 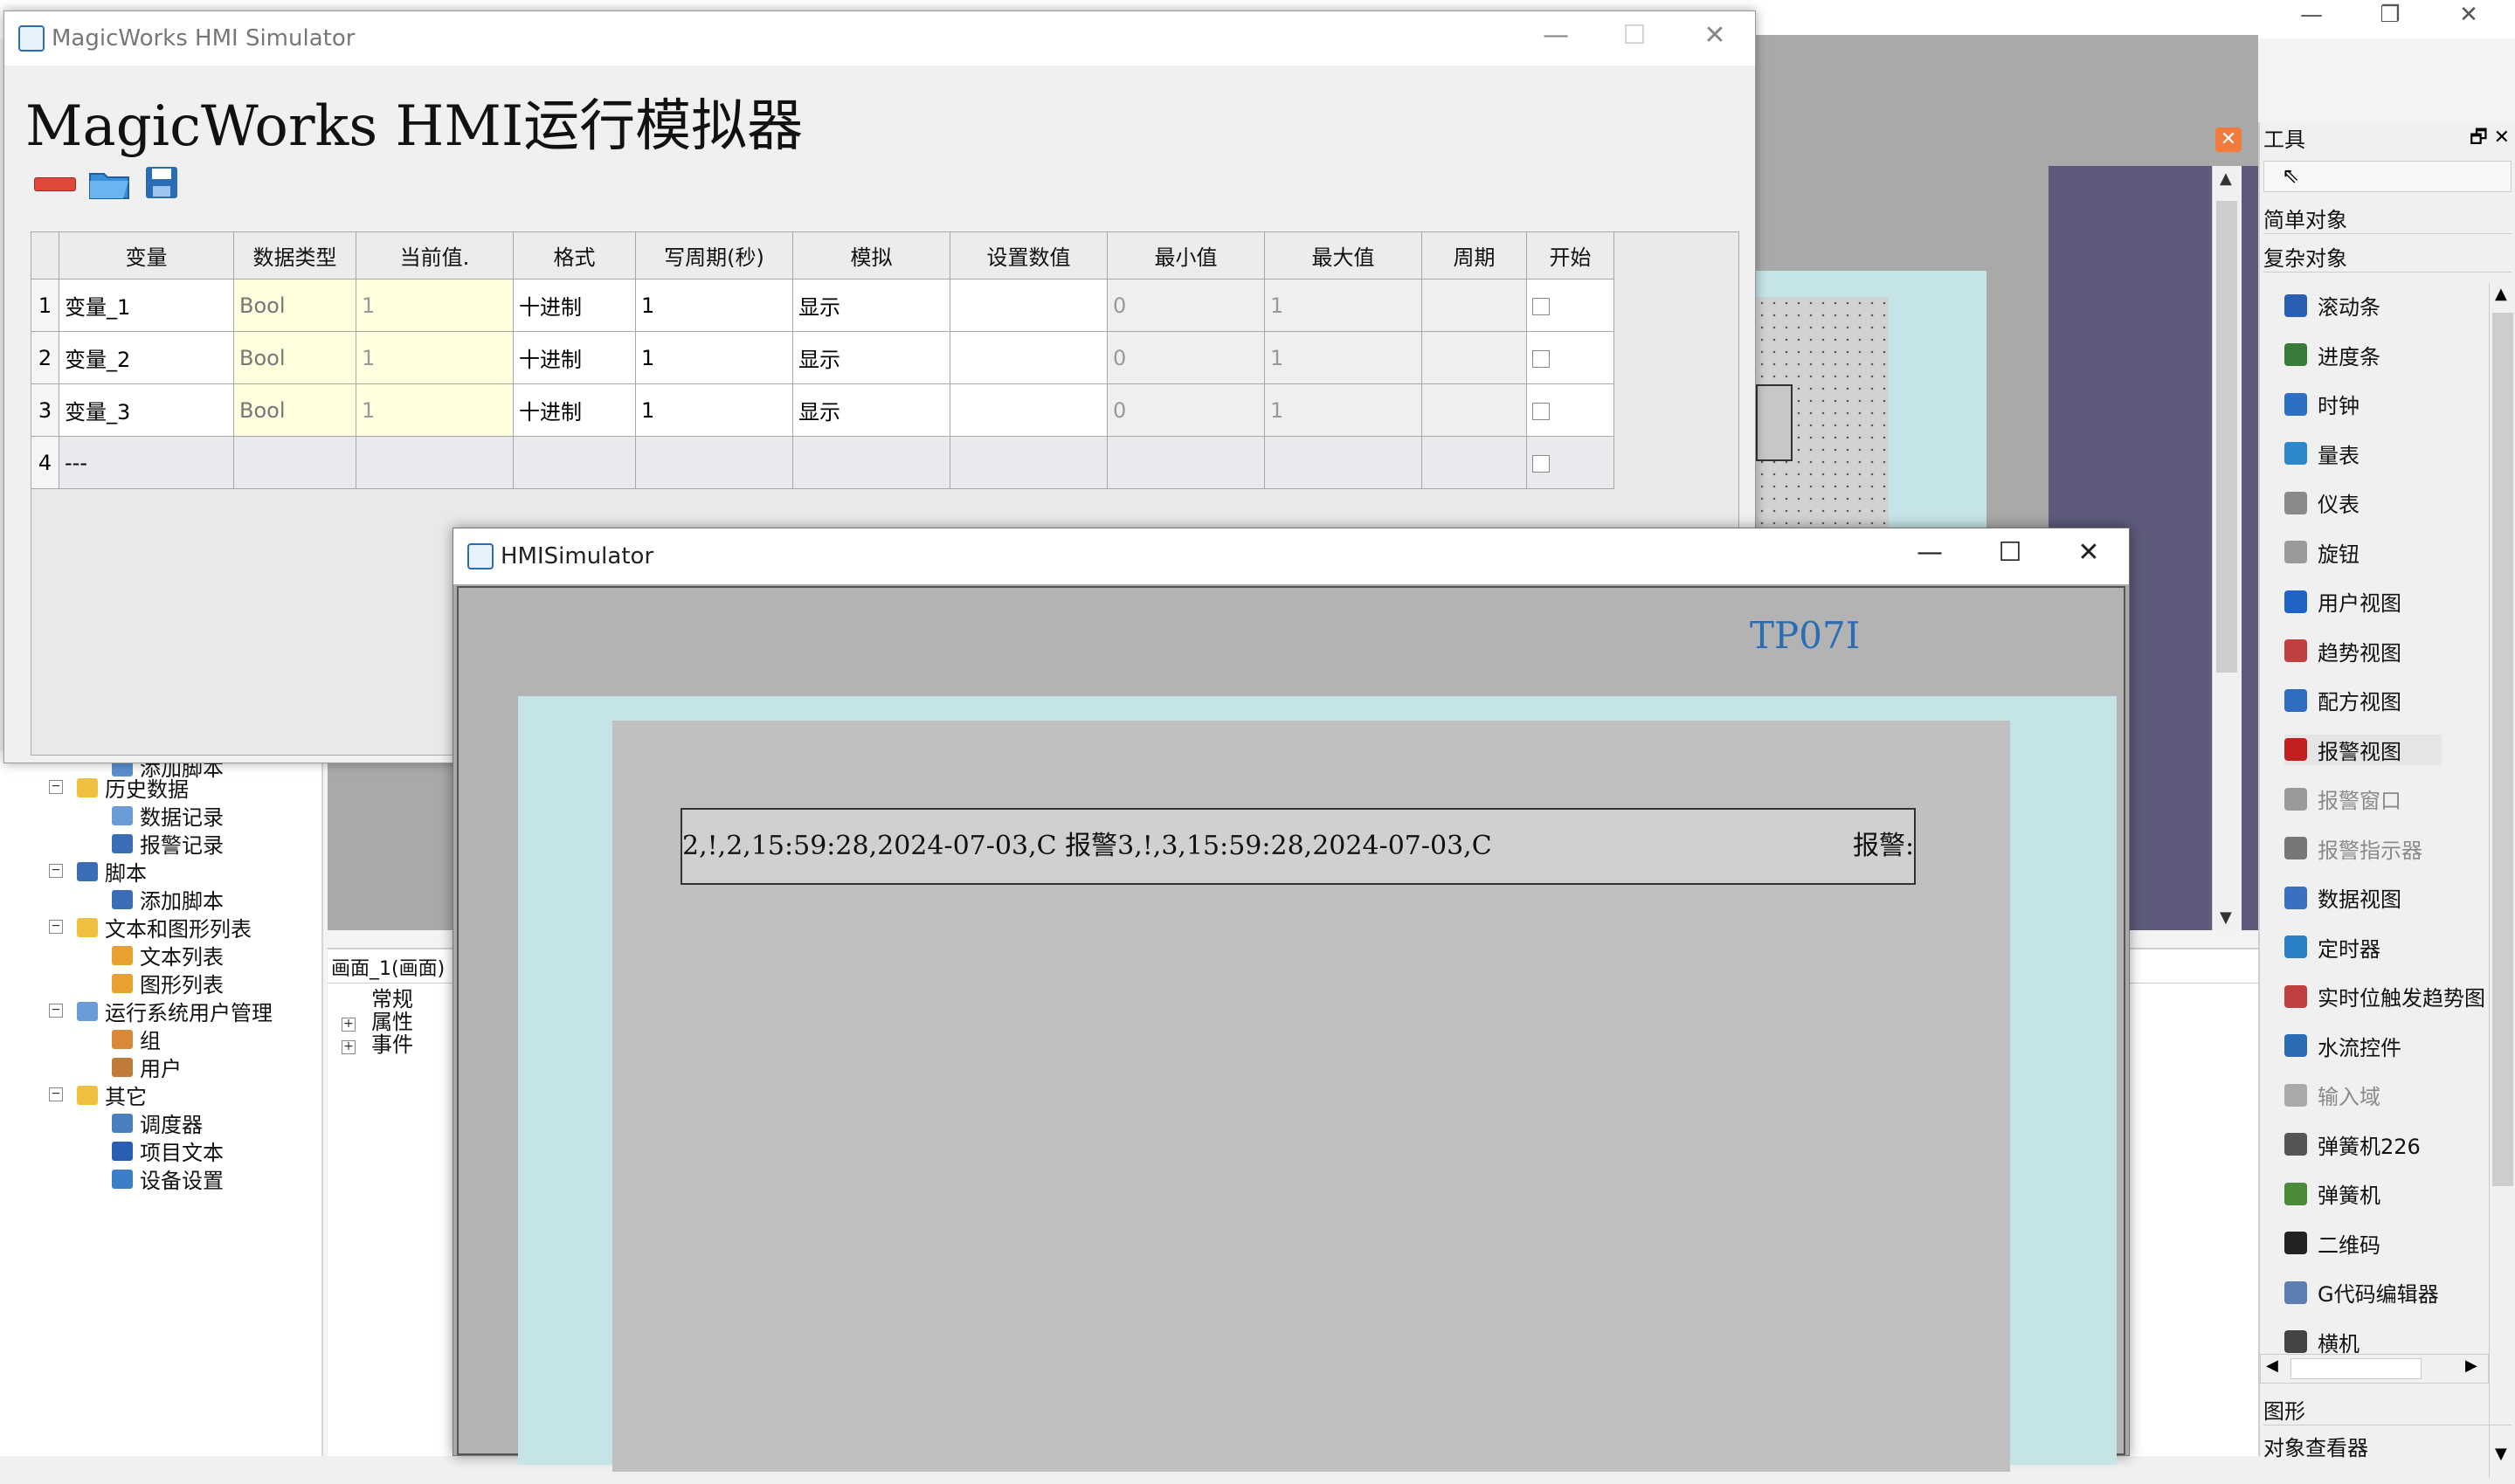 I want to click on cell-sim, so click(x=871, y=462).